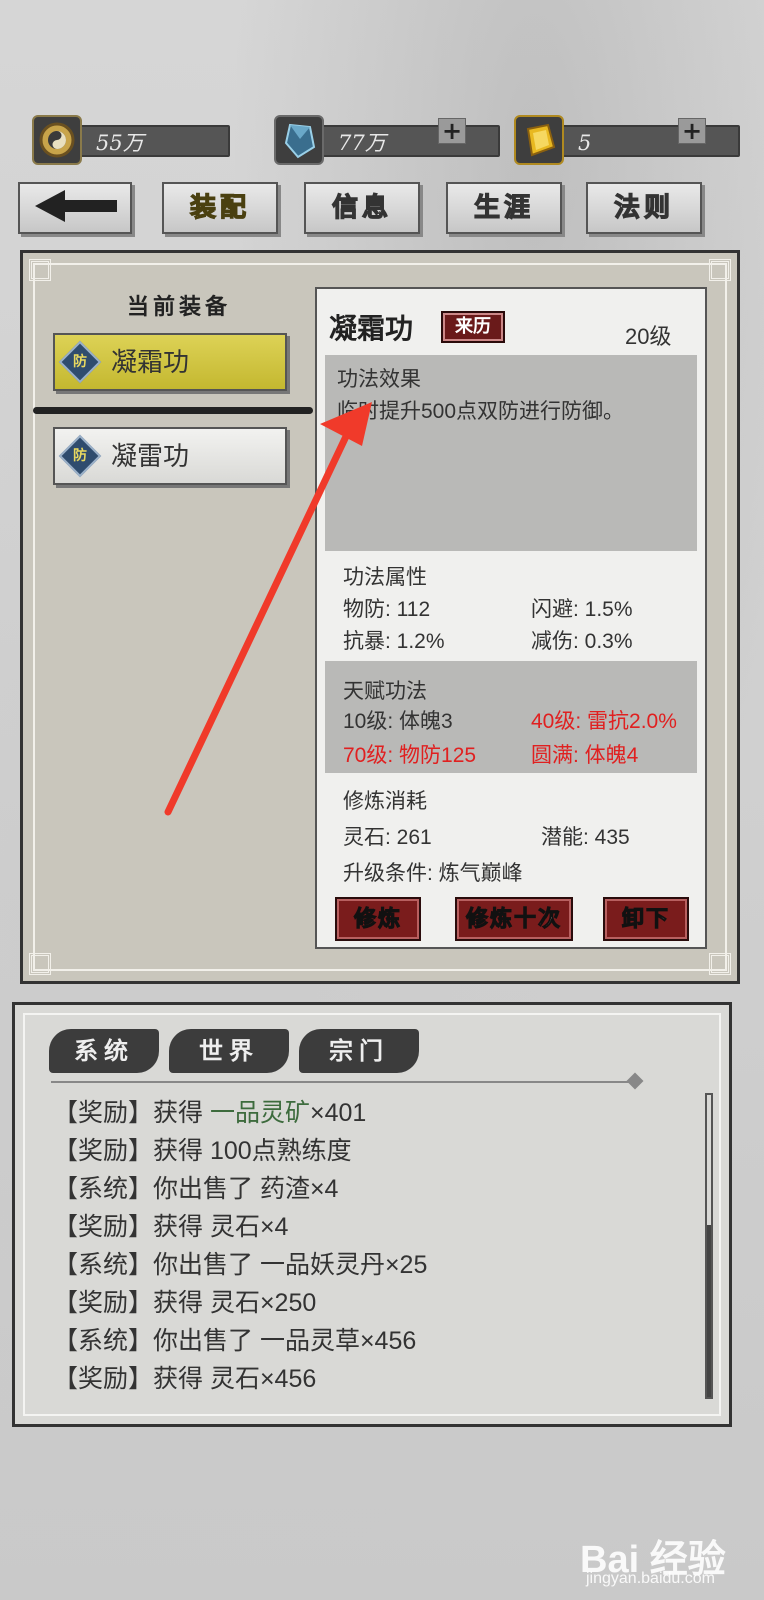 The image size is (764, 1600). I want to click on log-tab-world: 世界, so click(229, 1051).